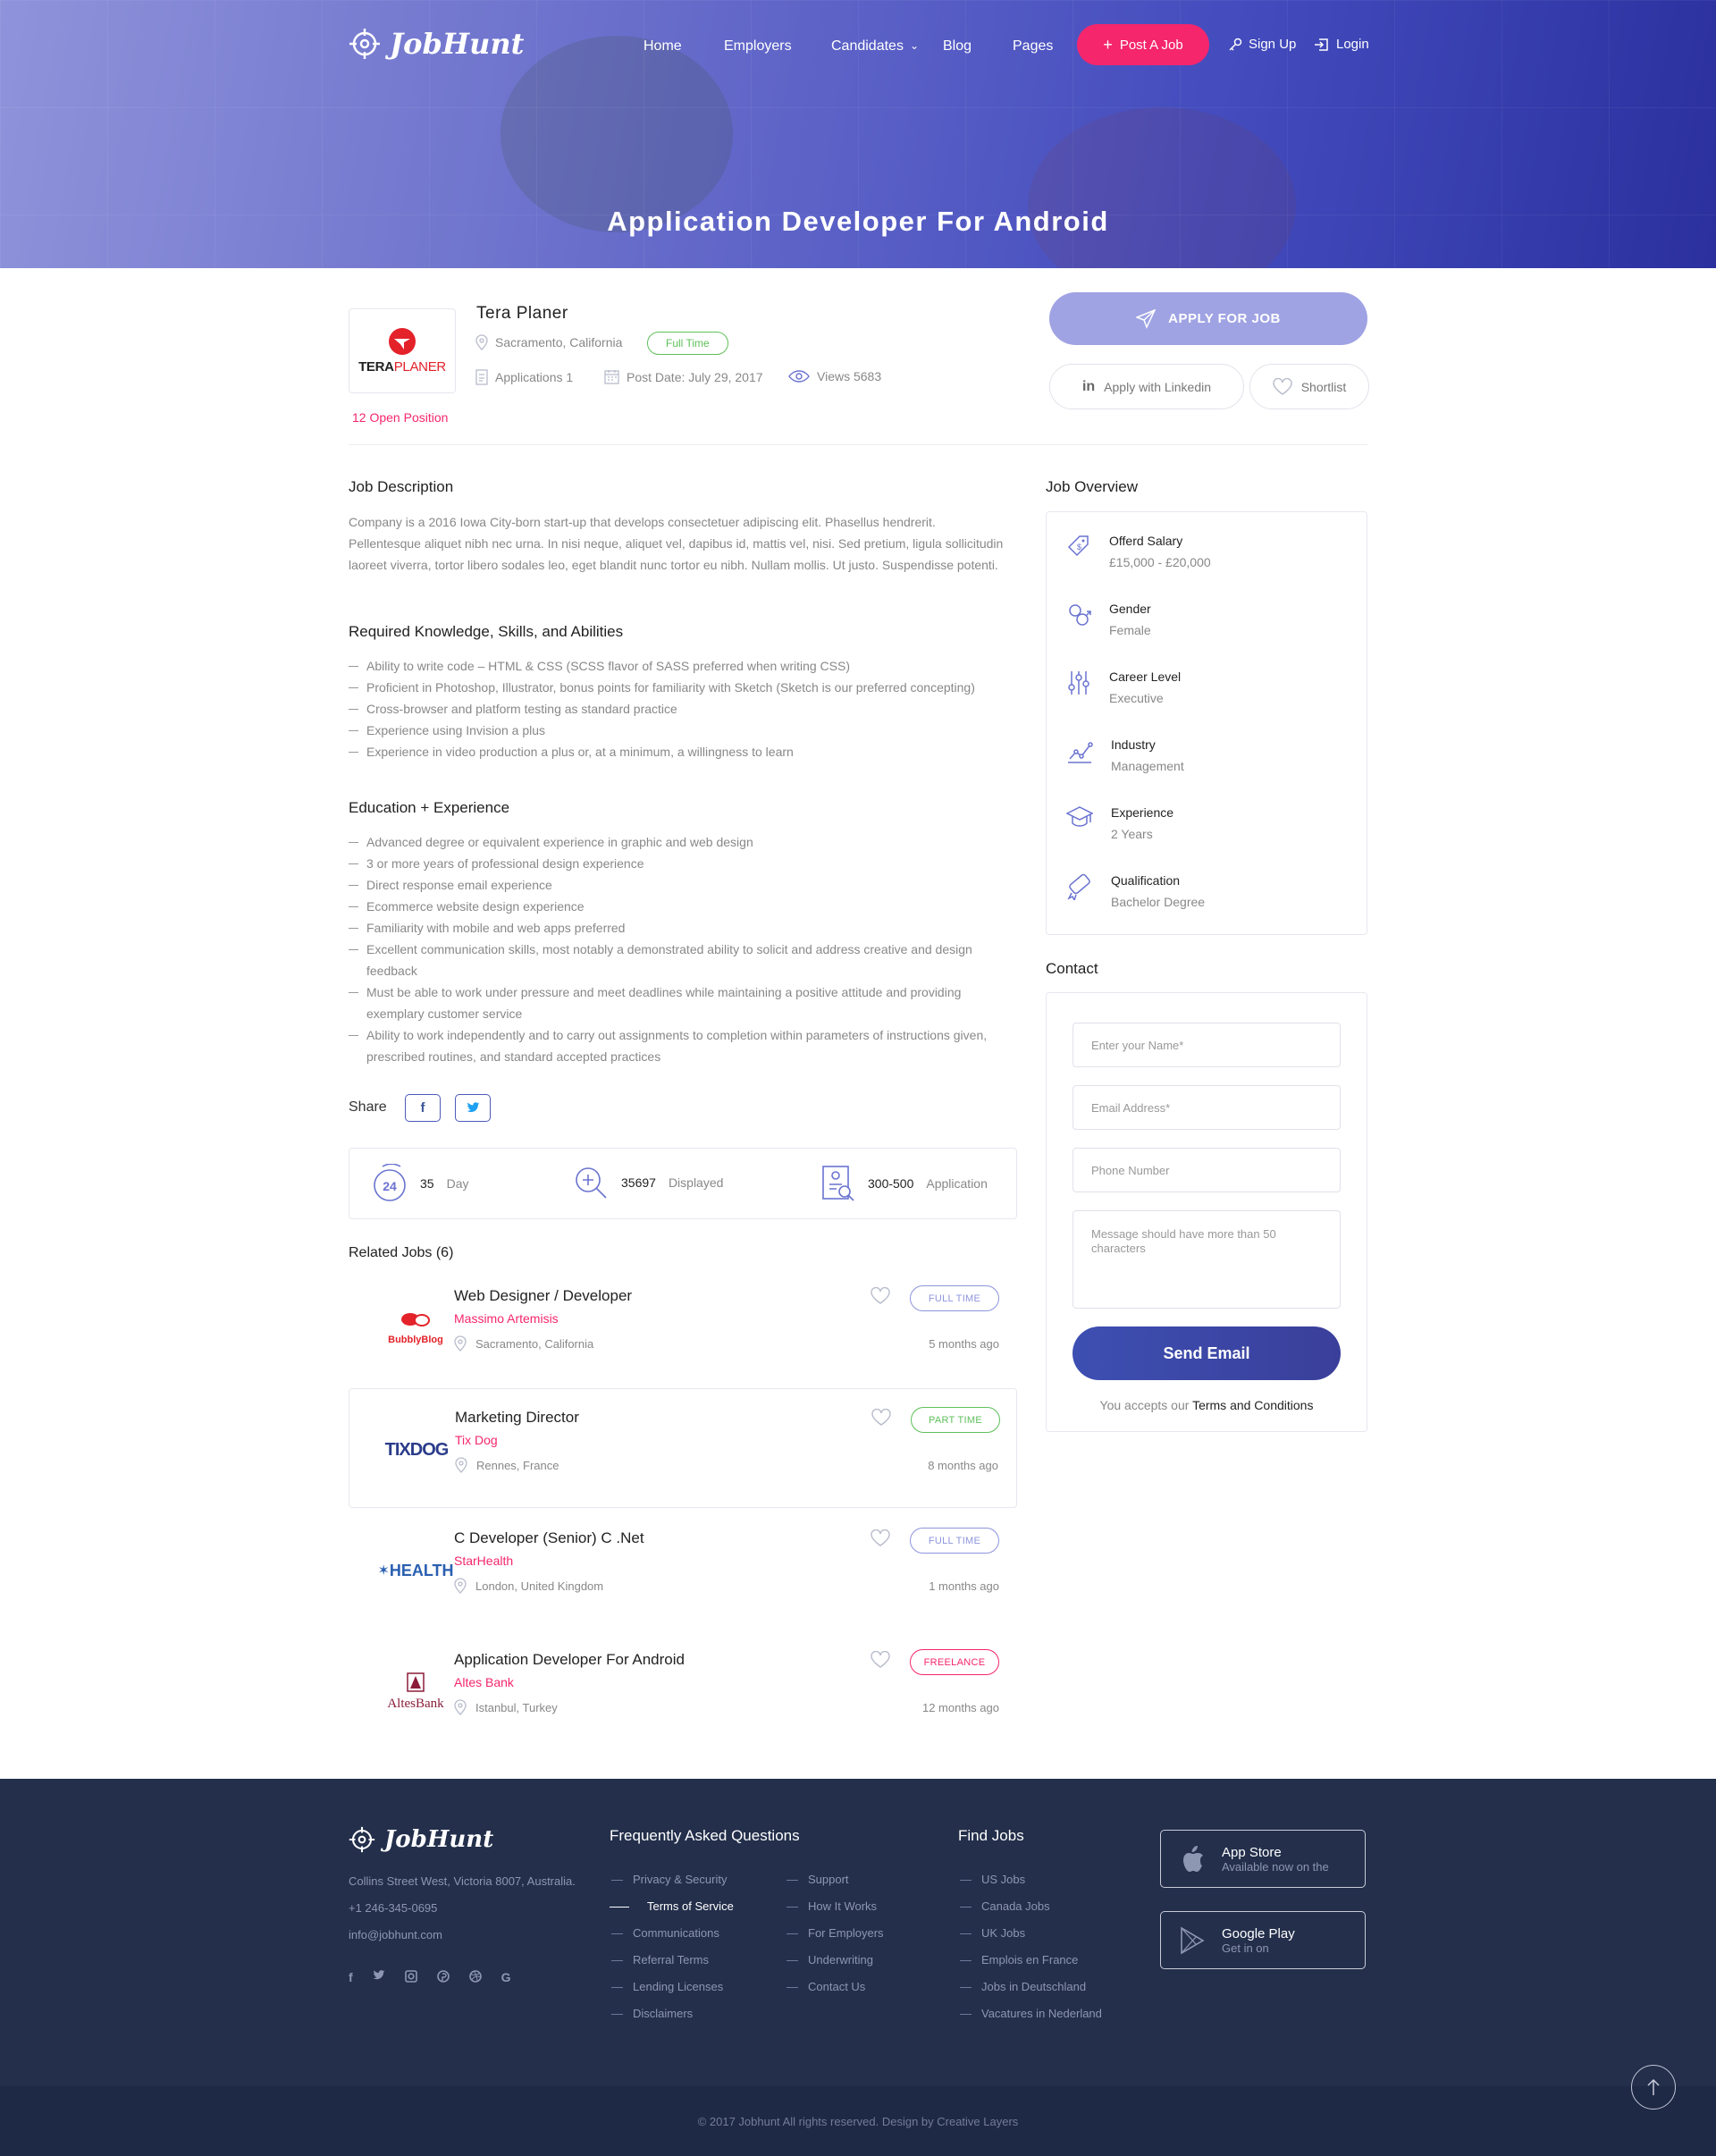 This screenshot has height=2156, width=1716. I want to click on footer-link: How It Works, so click(835, 1906).